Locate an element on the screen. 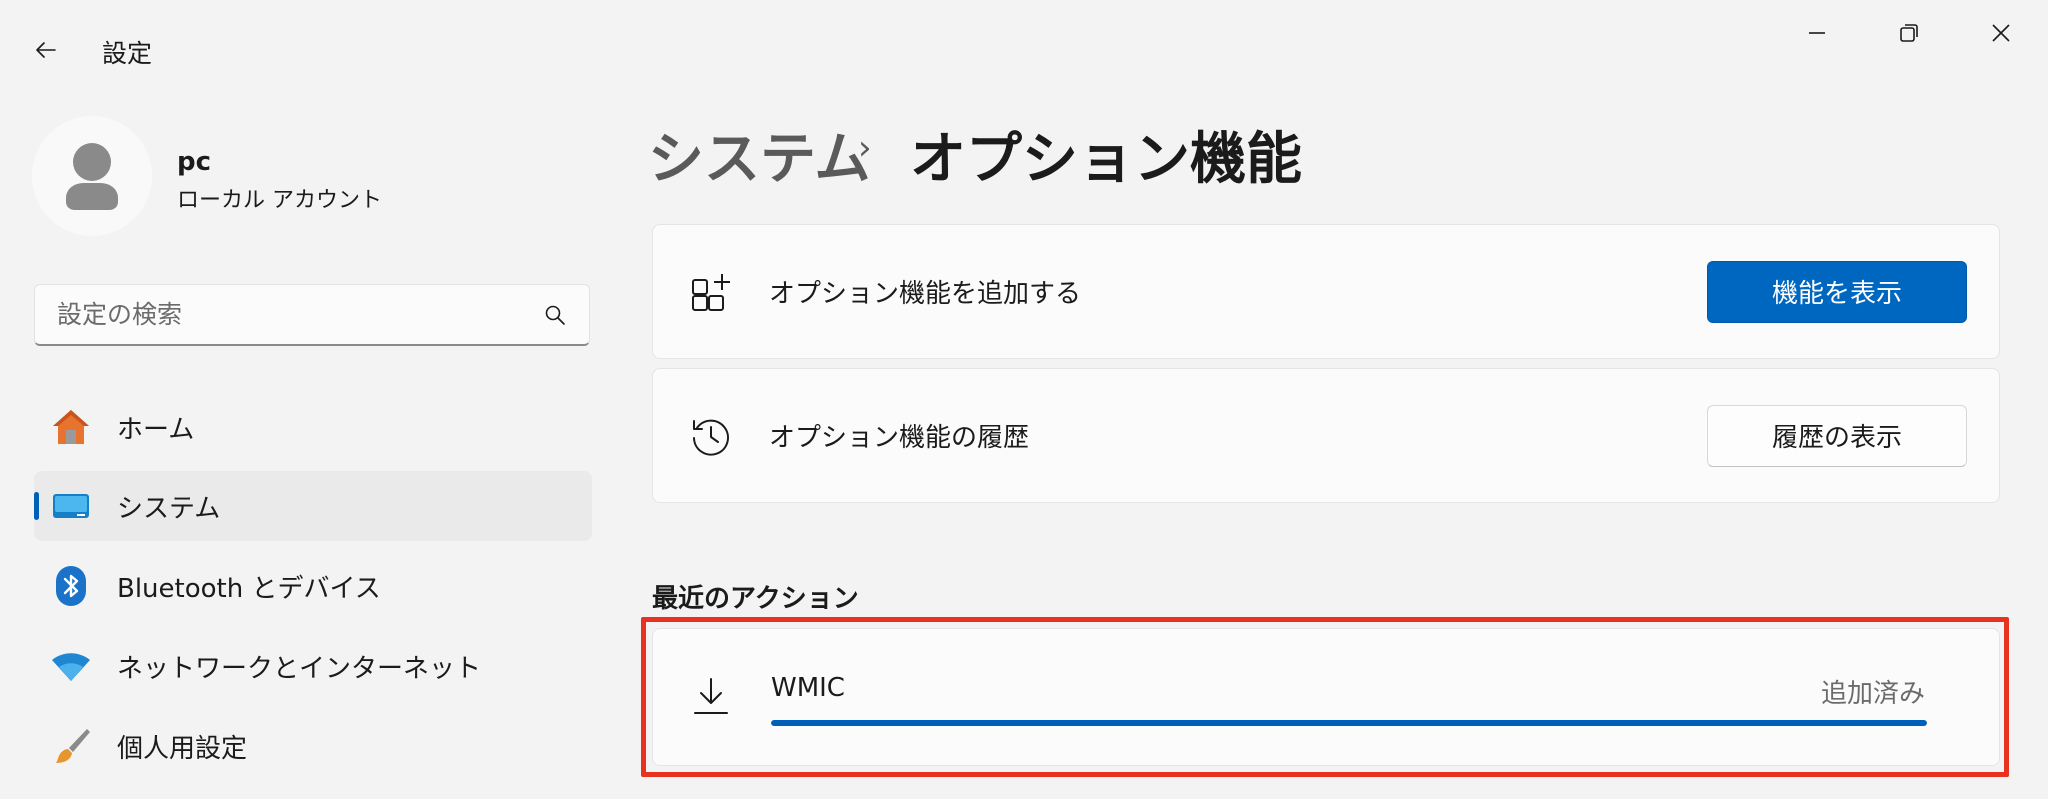 This screenshot has height=799, width=2048. download-icon is located at coordinates (711, 697).